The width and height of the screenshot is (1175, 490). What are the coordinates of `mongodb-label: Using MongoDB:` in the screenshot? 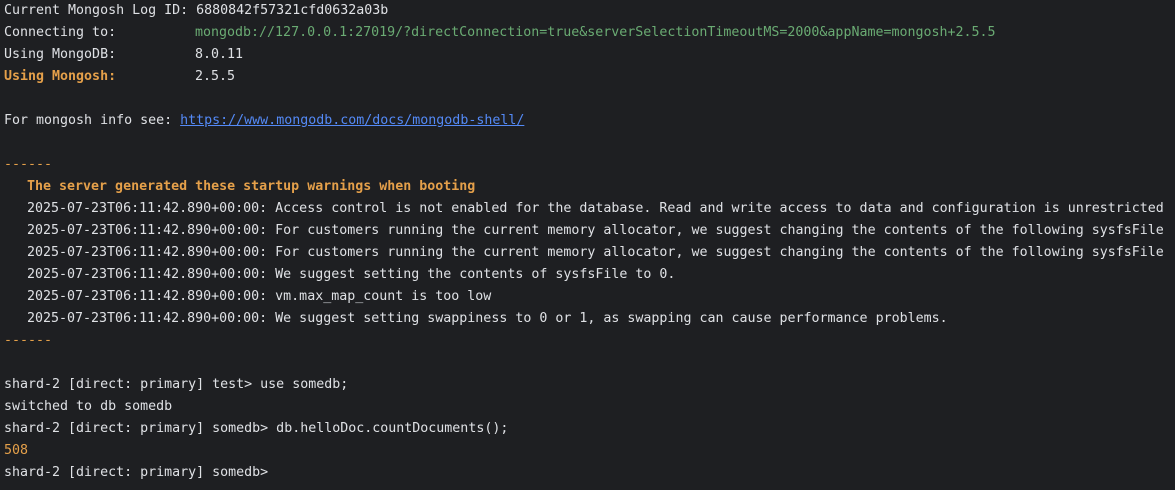 It's located at (60, 54).